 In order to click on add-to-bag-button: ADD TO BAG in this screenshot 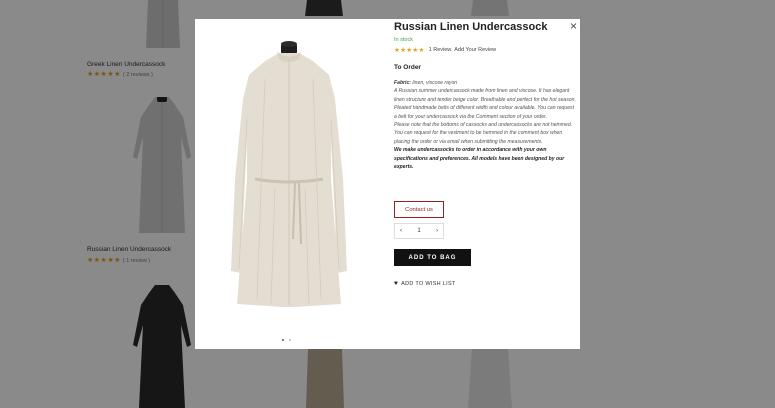, I will do `click(432, 257)`.